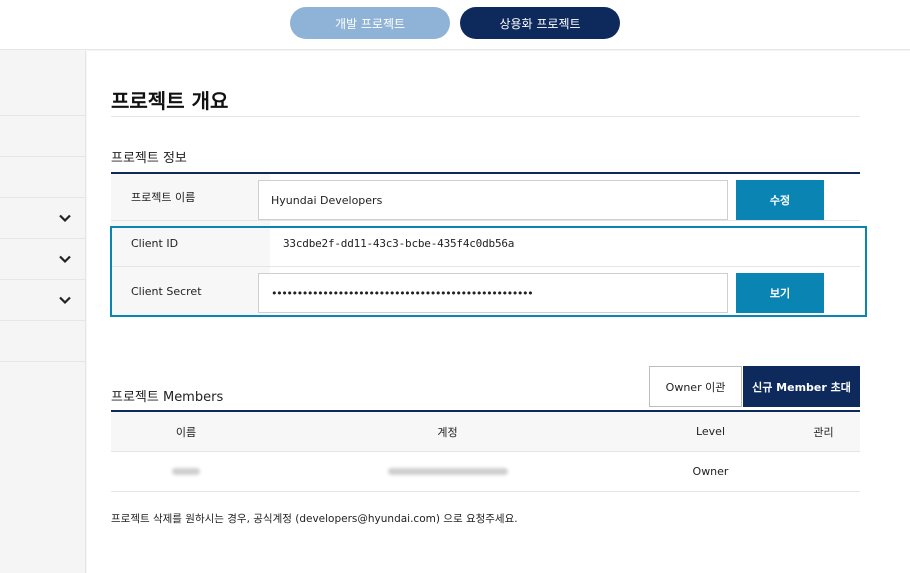 This screenshot has width=910, height=573. I want to click on divider, so click(485, 116).